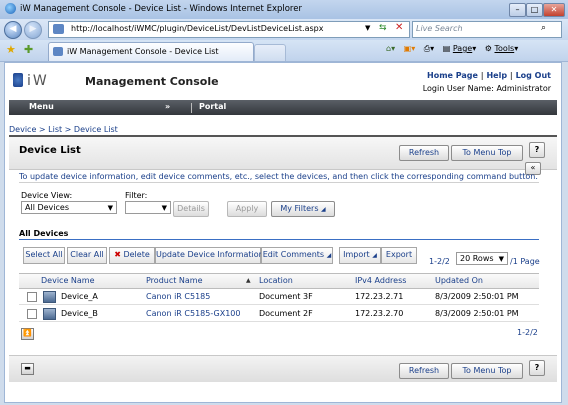  What do you see at coordinates (459, 280) in the screenshot?
I see `col-updated-on: Updated On` at bounding box center [459, 280].